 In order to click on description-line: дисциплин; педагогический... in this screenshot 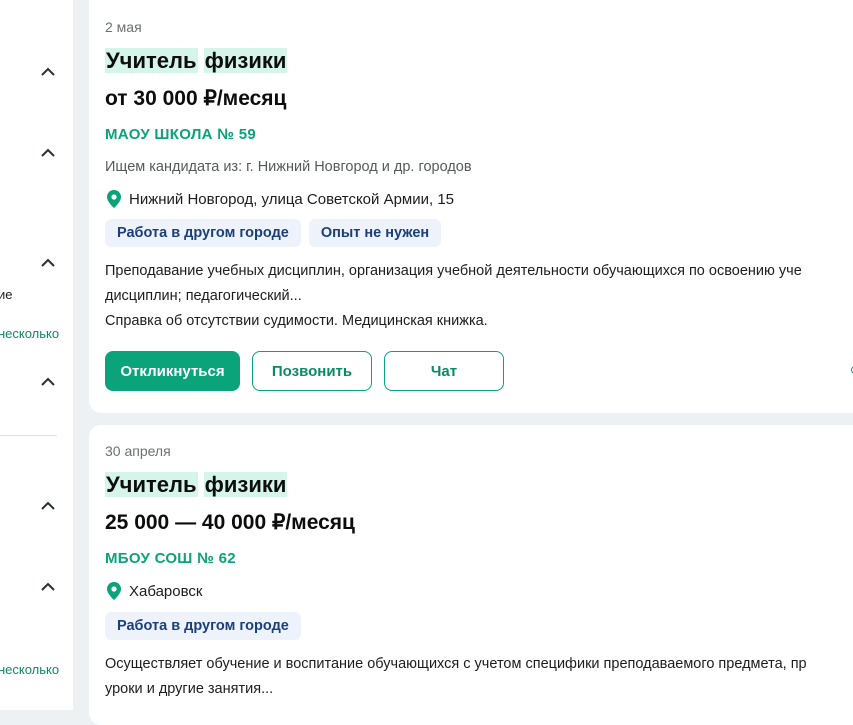, I will do `click(203, 296)`.